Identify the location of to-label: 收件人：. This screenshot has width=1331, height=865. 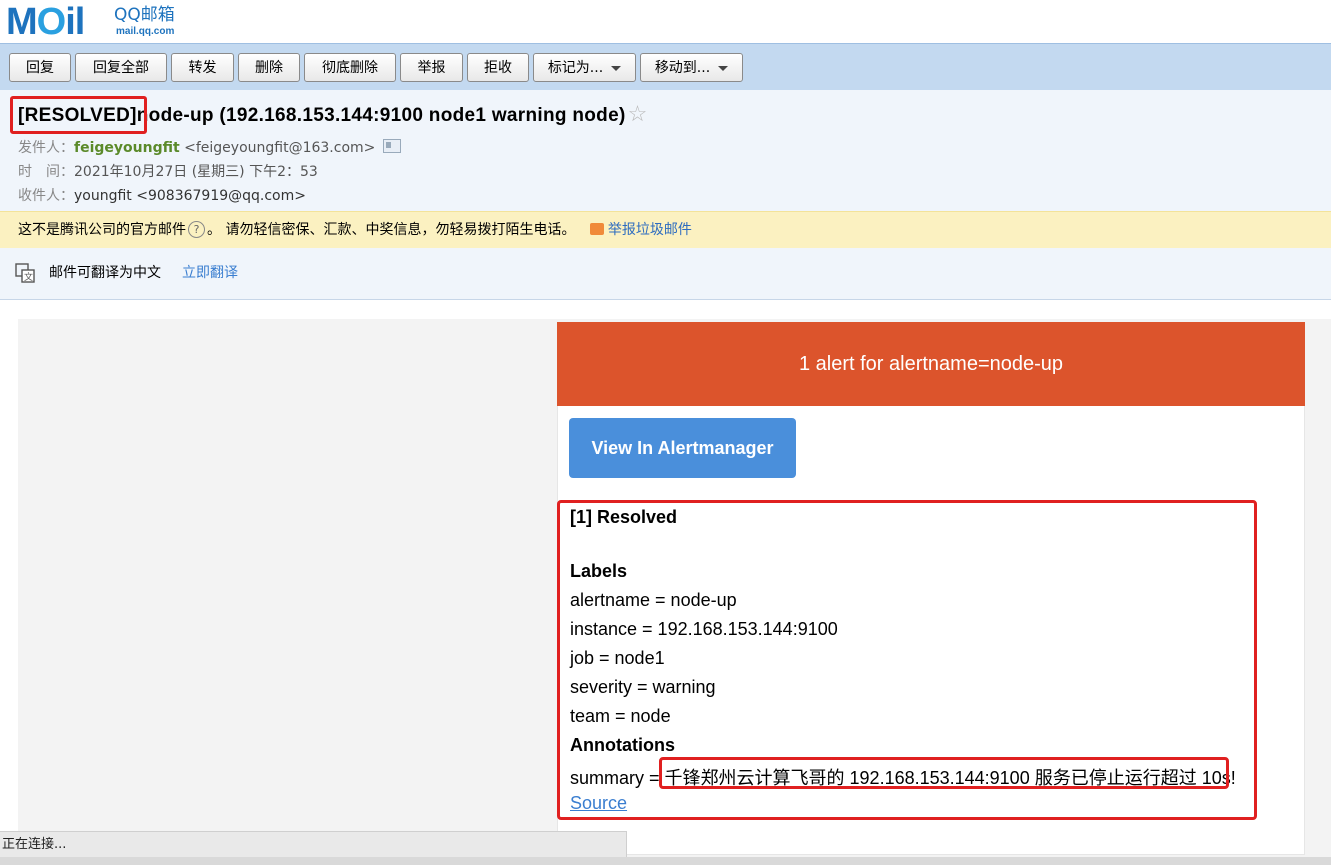
(46, 196).